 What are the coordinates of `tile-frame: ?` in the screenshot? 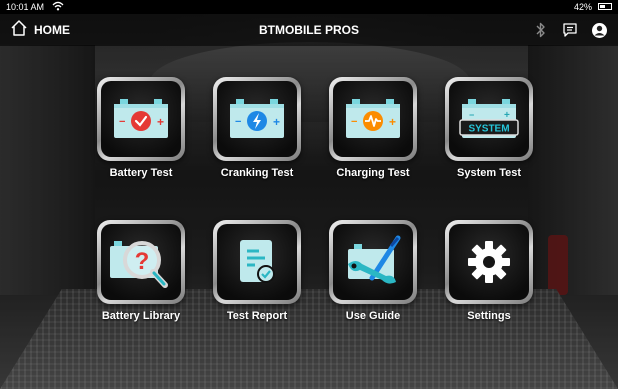 It's located at (141, 262).